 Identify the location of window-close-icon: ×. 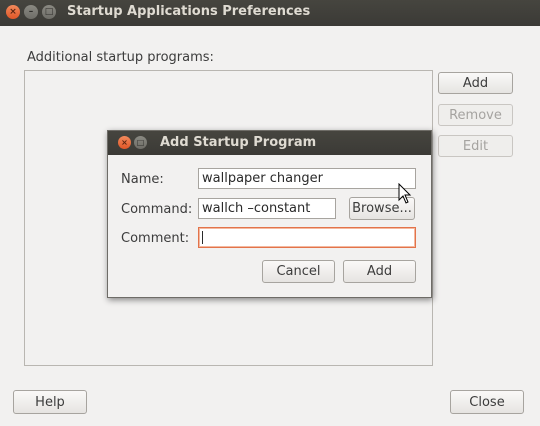
(13, 12).